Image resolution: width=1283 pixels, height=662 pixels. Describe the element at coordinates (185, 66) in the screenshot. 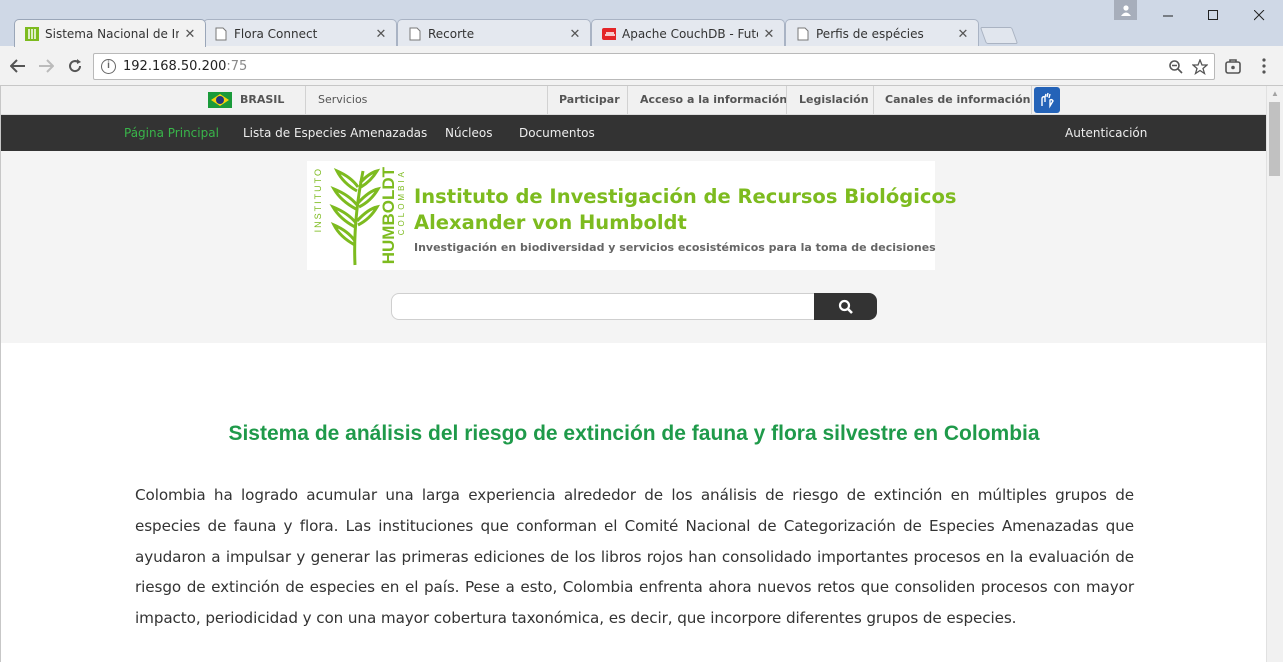

I see `url-text: 192.168.50.200:75` at that location.